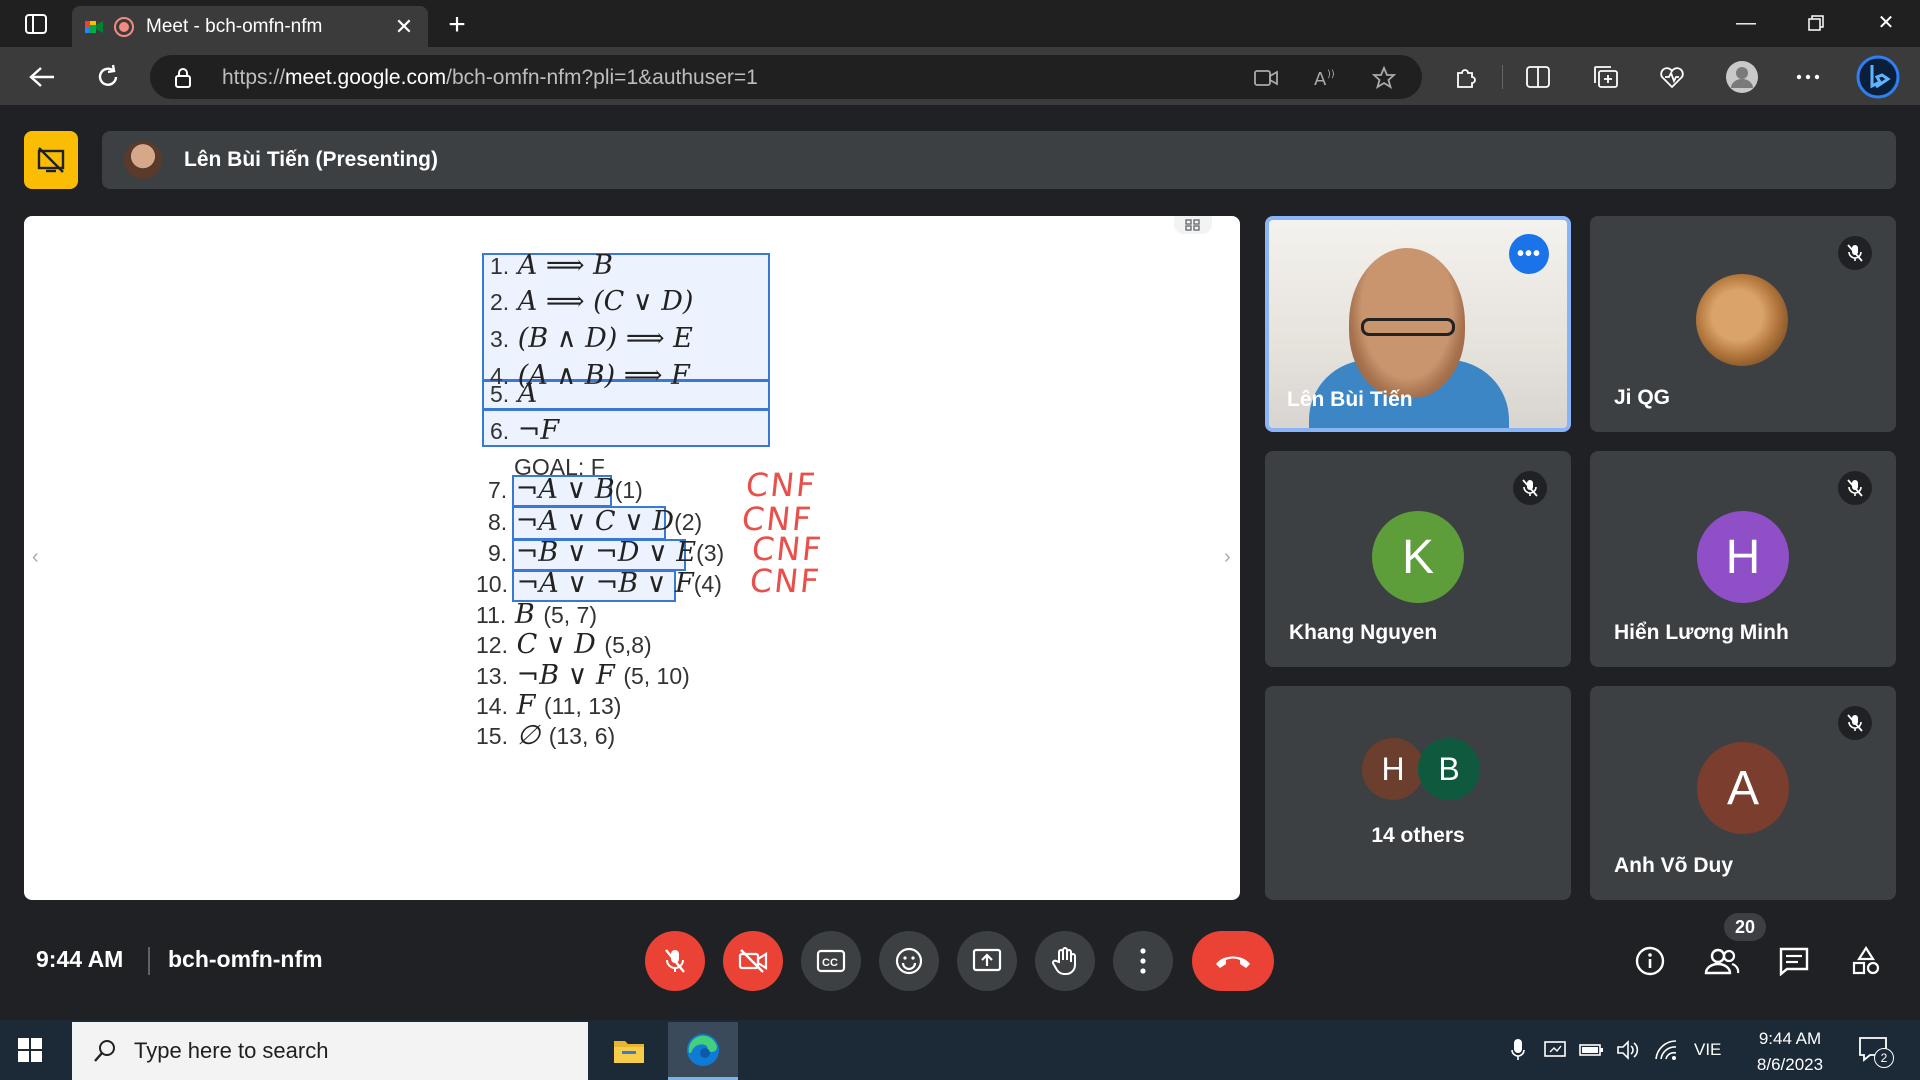 The width and height of the screenshot is (1920, 1080). What do you see at coordinates (1746, 23) in the screenshot?
I see `minimize-button: —` at bounding box center [1746, 23].